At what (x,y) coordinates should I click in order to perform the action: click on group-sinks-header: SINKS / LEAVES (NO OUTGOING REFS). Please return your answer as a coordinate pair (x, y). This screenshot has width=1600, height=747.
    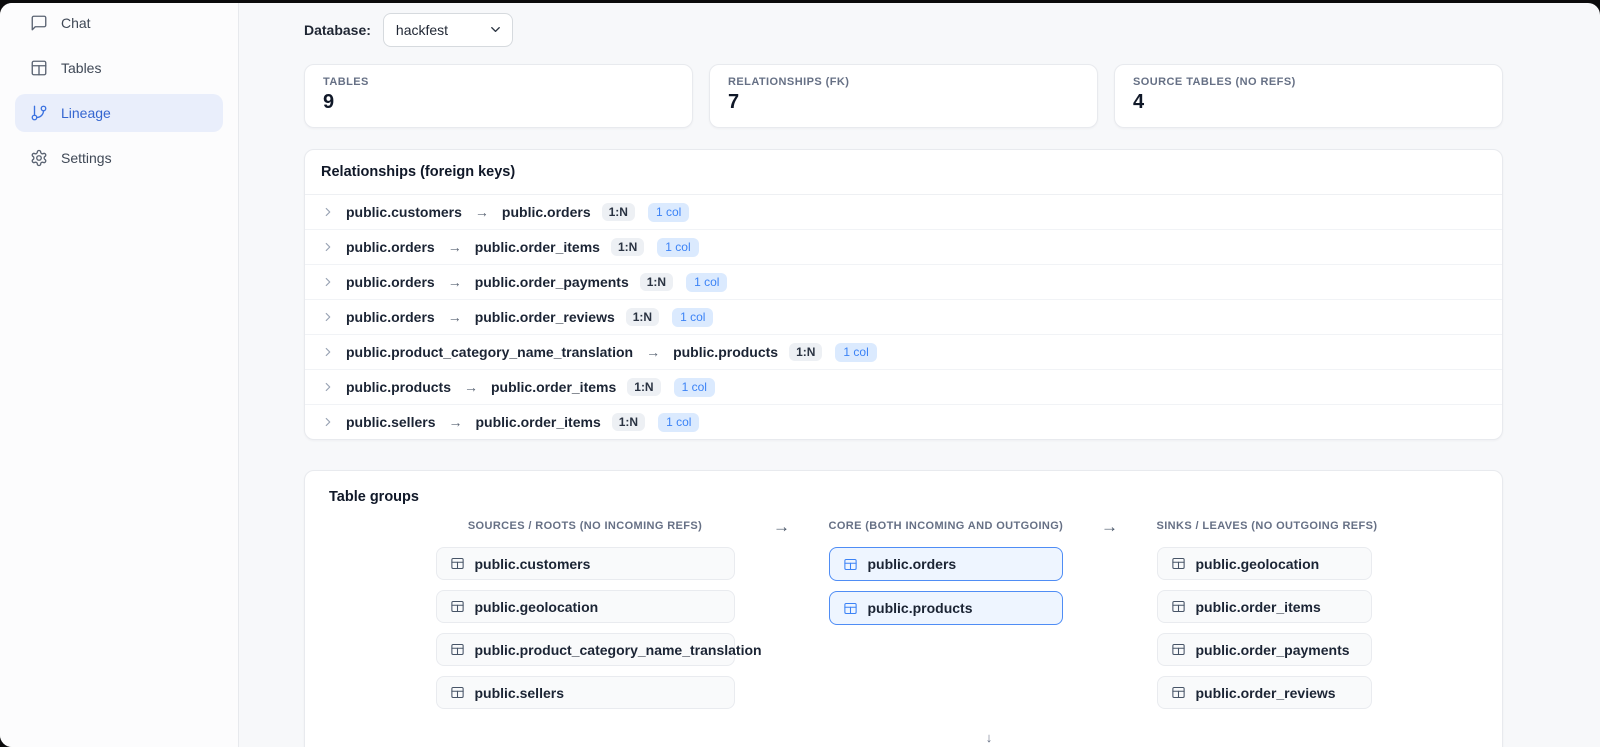
    Looking at the image, I should click on (1267, 526).